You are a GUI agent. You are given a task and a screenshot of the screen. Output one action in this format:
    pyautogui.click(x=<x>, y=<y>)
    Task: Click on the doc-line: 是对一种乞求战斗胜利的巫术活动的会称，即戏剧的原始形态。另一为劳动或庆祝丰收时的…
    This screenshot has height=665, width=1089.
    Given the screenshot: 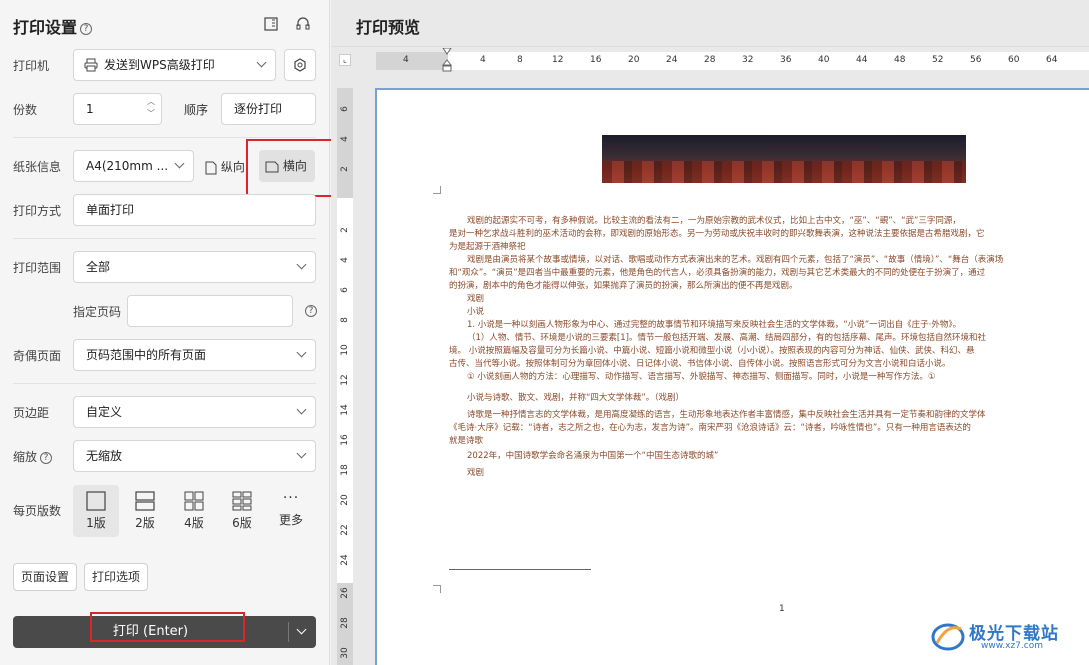 What is the action you would take?
    pyautogui.click(x=717, y=234)
    